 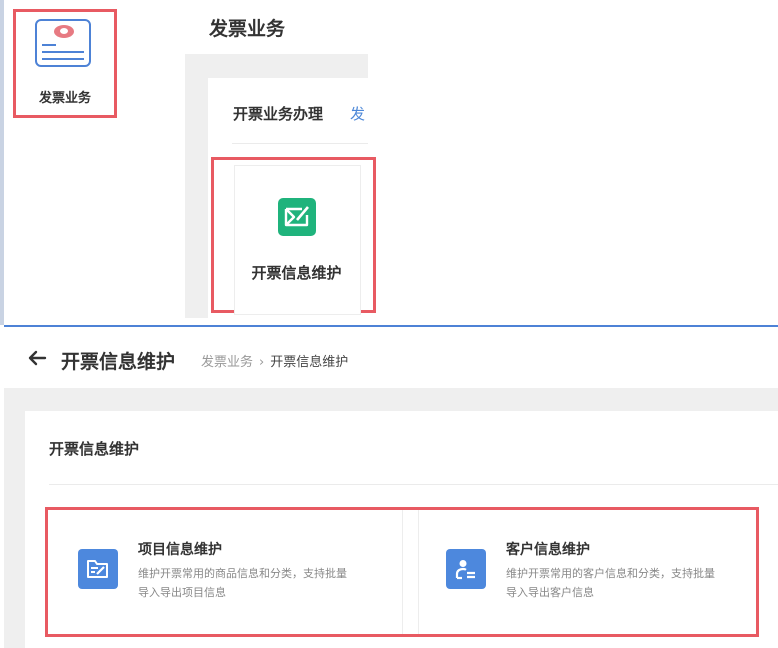 What do you see at coordinates (278, 113) in the screenshot?
I see `tab-invoice-handling: 开票业务办理` at bounding box center [278, 113].